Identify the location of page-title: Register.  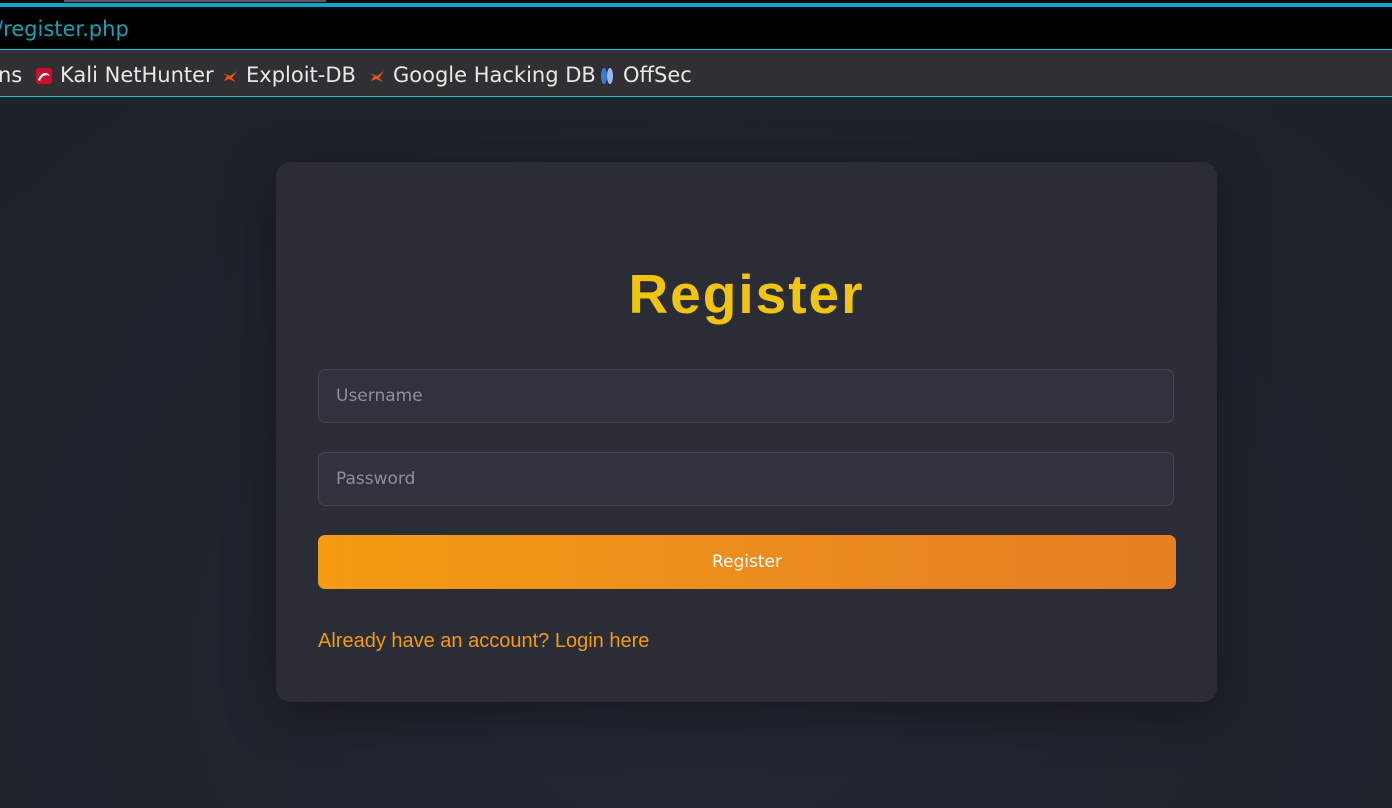
(746, 294).